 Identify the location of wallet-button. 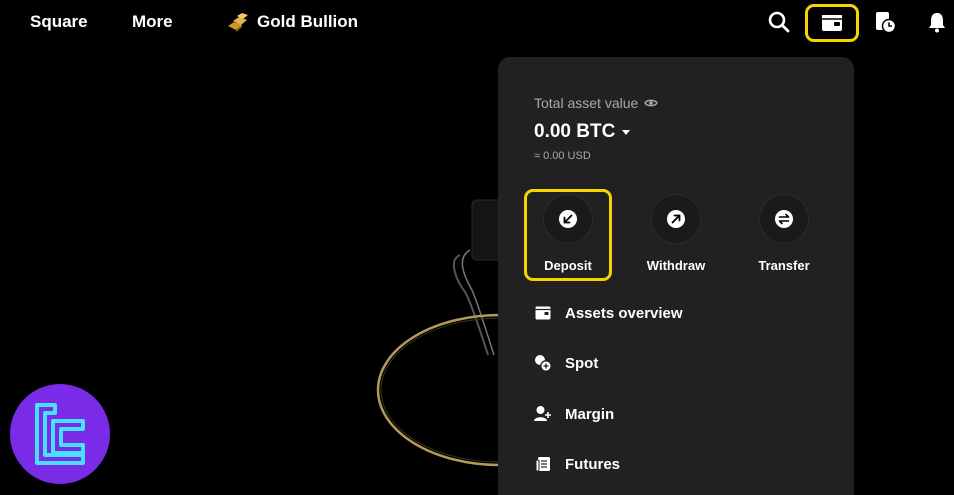
(832, 23).